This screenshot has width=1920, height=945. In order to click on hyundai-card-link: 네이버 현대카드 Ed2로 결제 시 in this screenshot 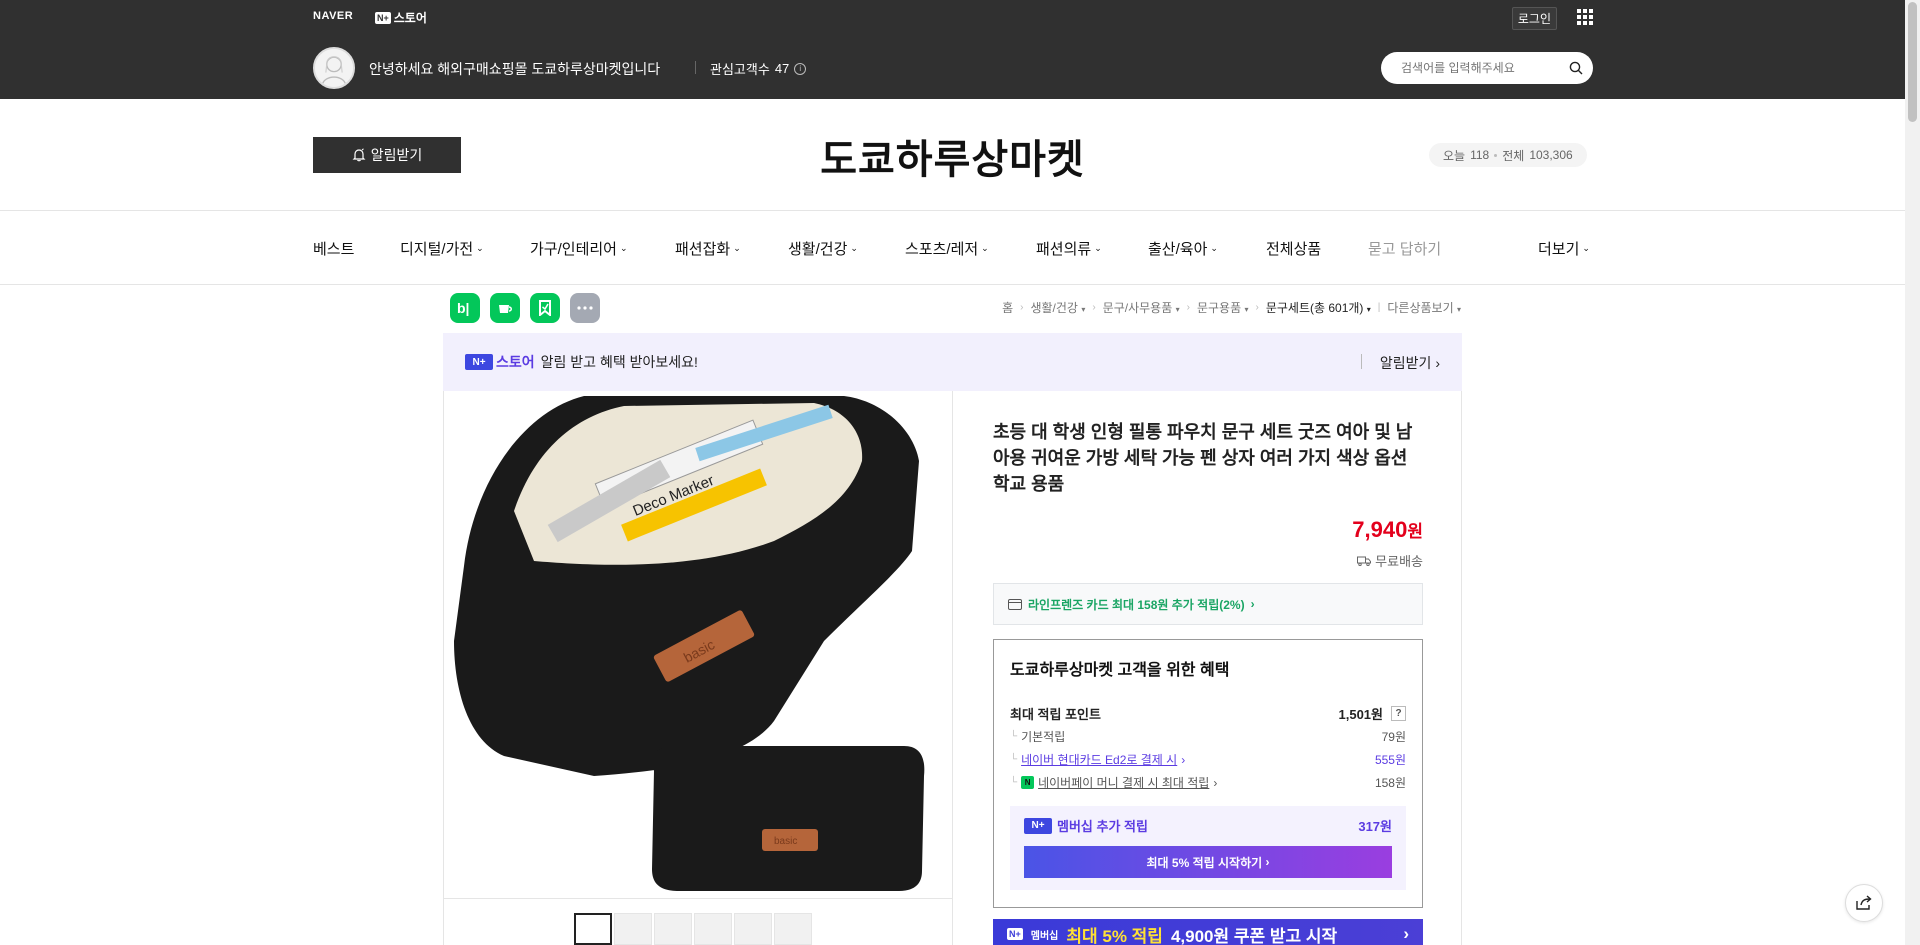, I will do `click(1099, 759)`.